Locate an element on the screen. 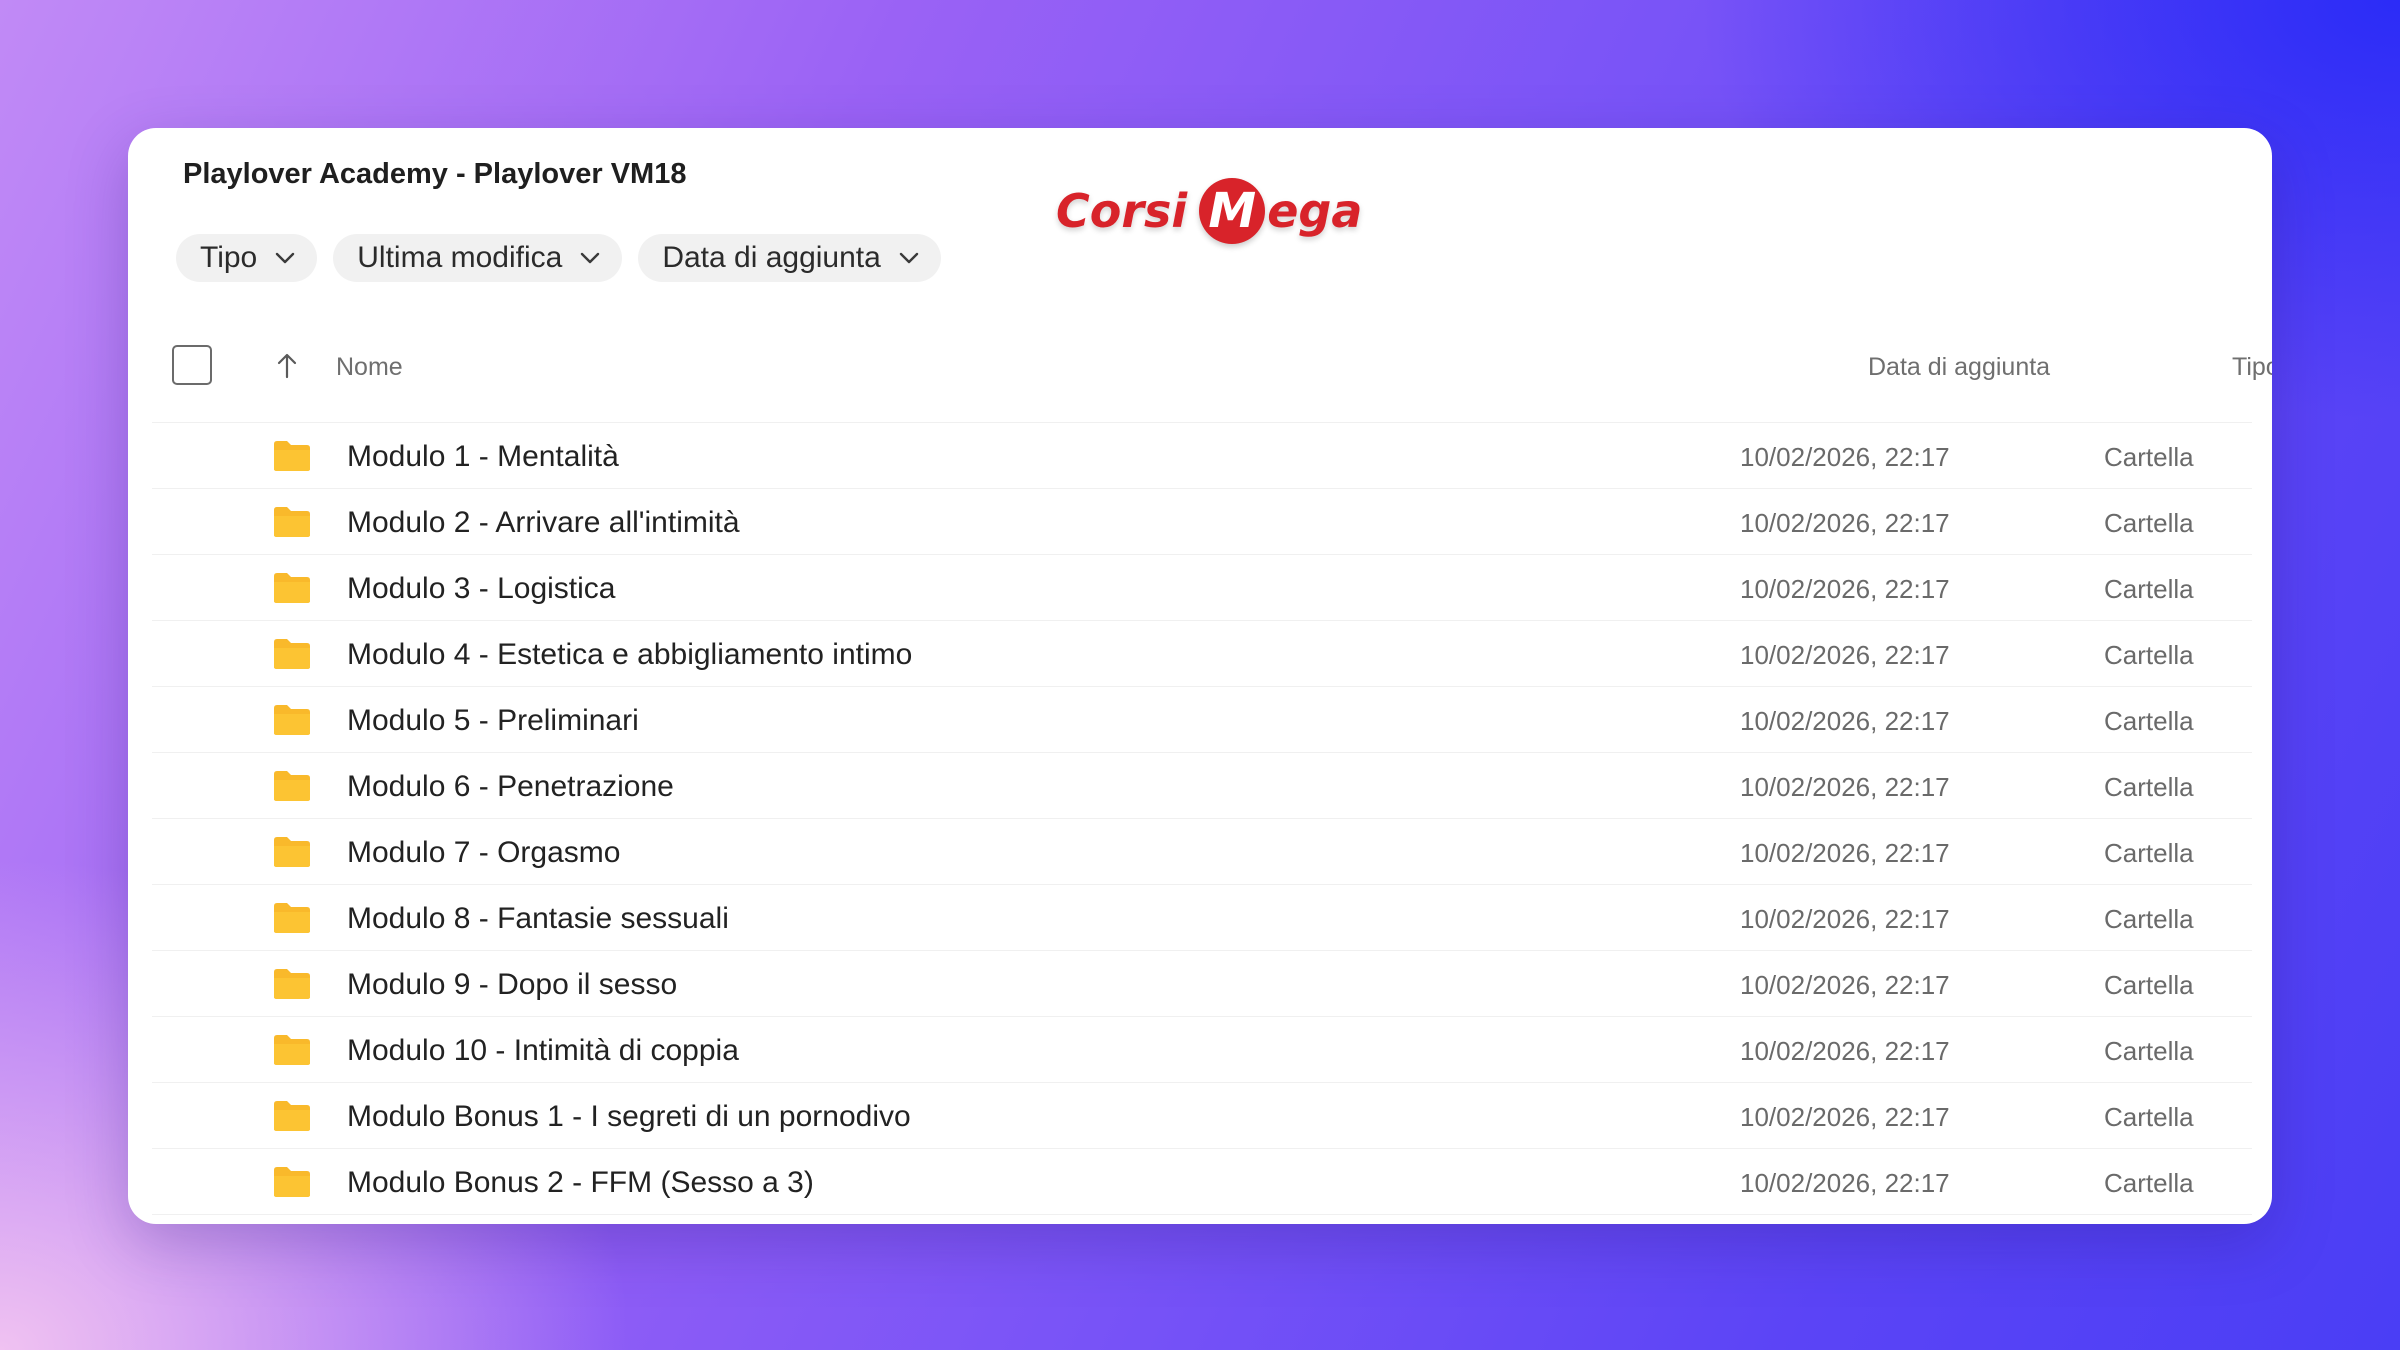  filter-tipo-button: Tipo is located at coordinates (247, 258).